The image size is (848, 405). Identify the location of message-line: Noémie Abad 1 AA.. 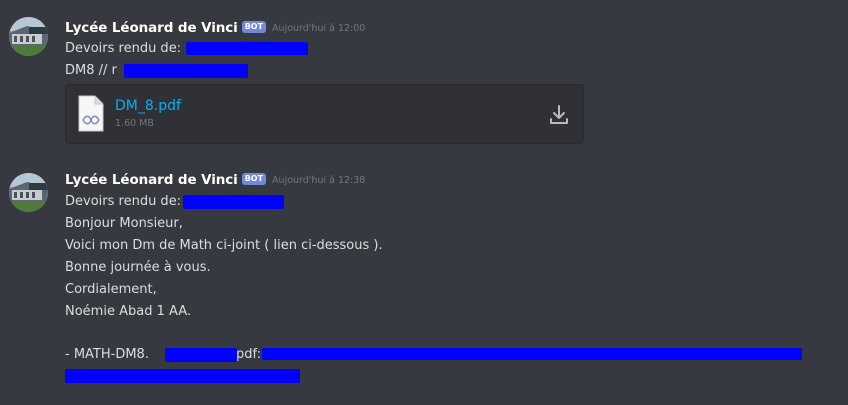
(128, 311).